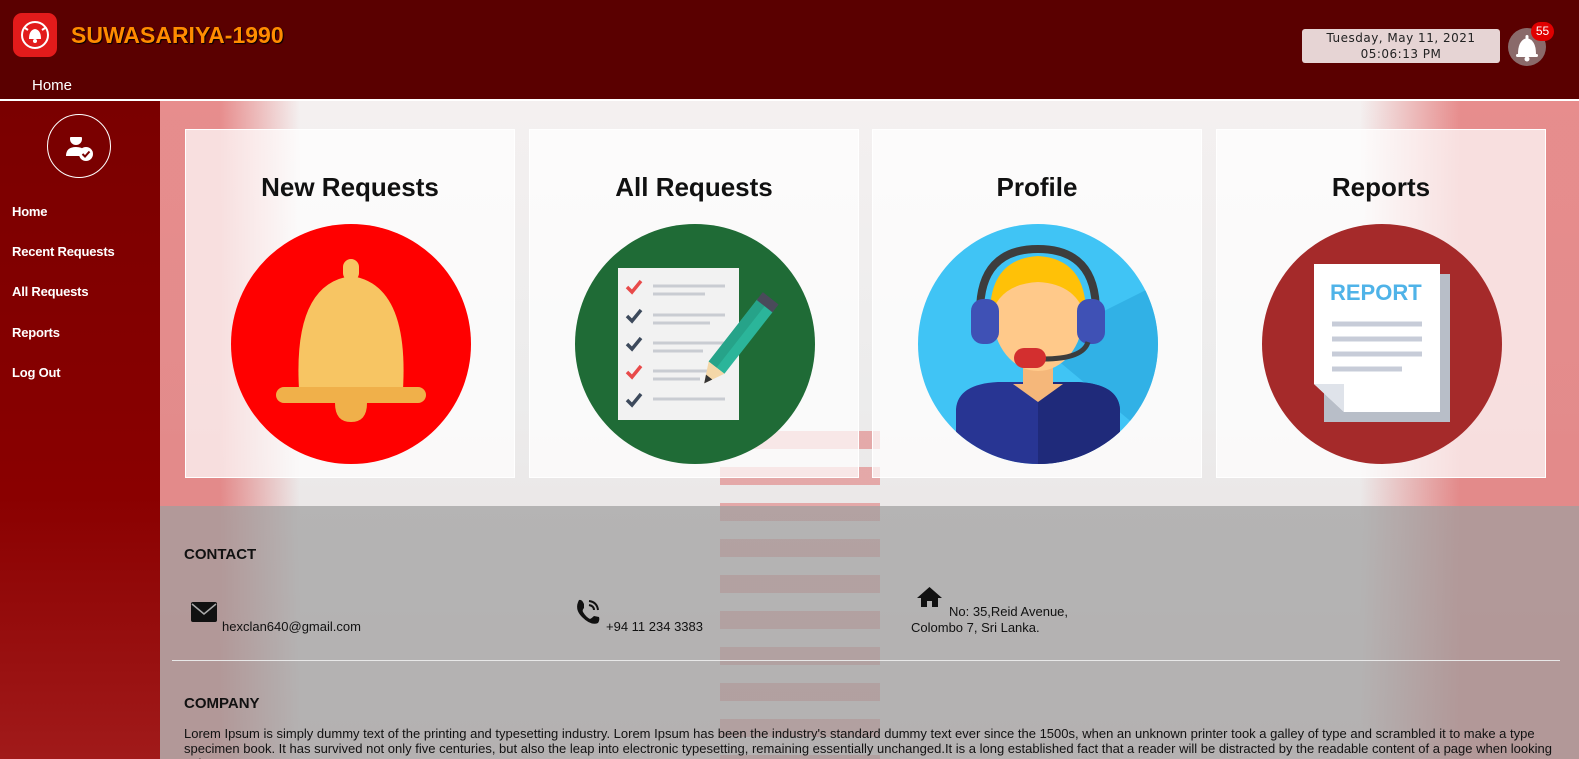  What do you see at coordinates (929, 597) in the screenshot?
I see `home-icon` at bounding box center [929, 597].